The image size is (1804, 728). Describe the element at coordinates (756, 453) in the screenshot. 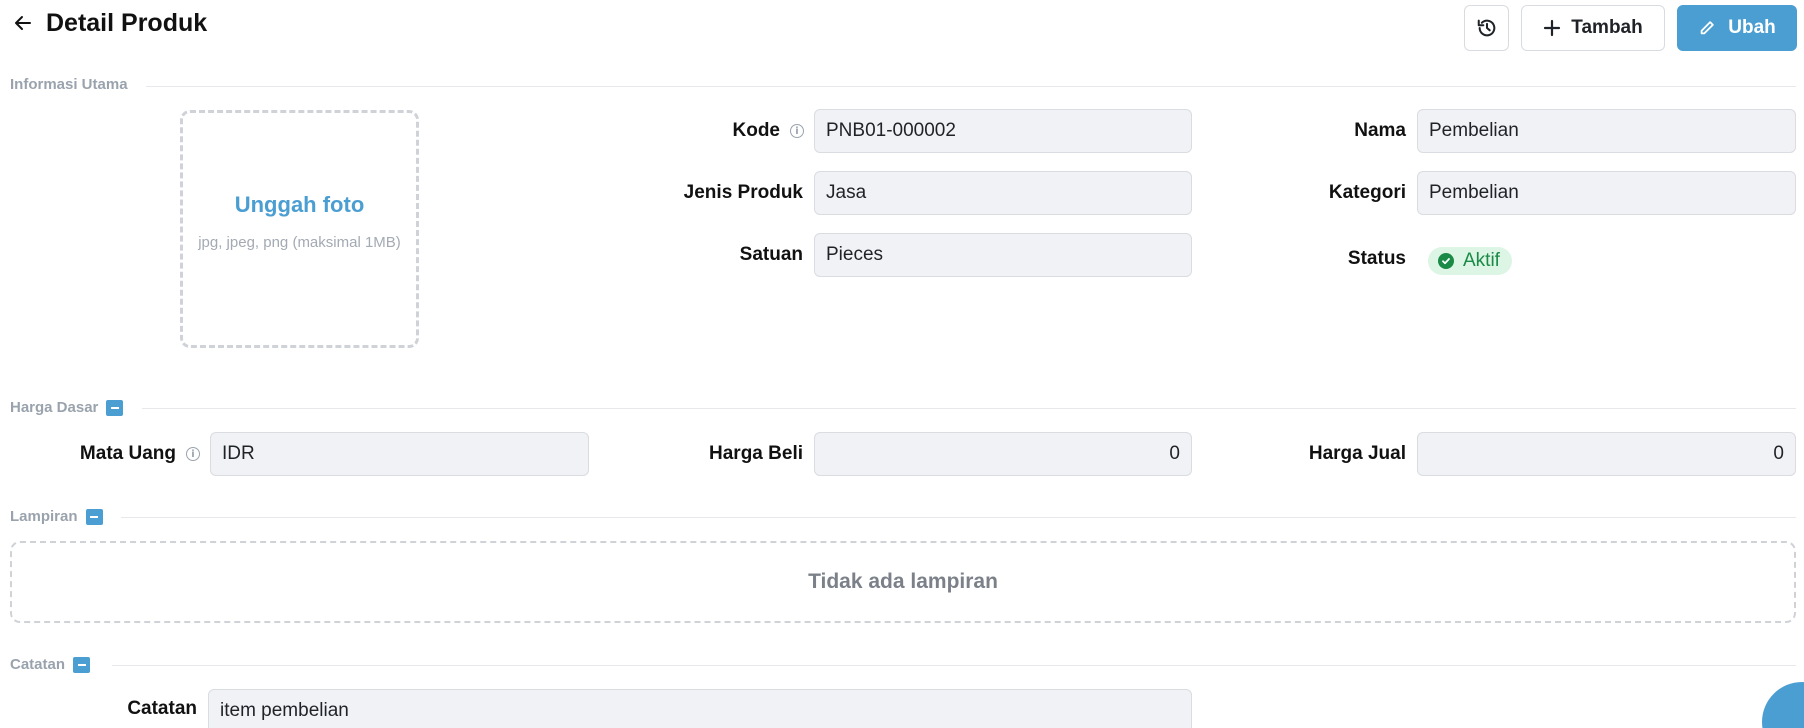

I see `buy-price-label: Harga Beli` at that location.